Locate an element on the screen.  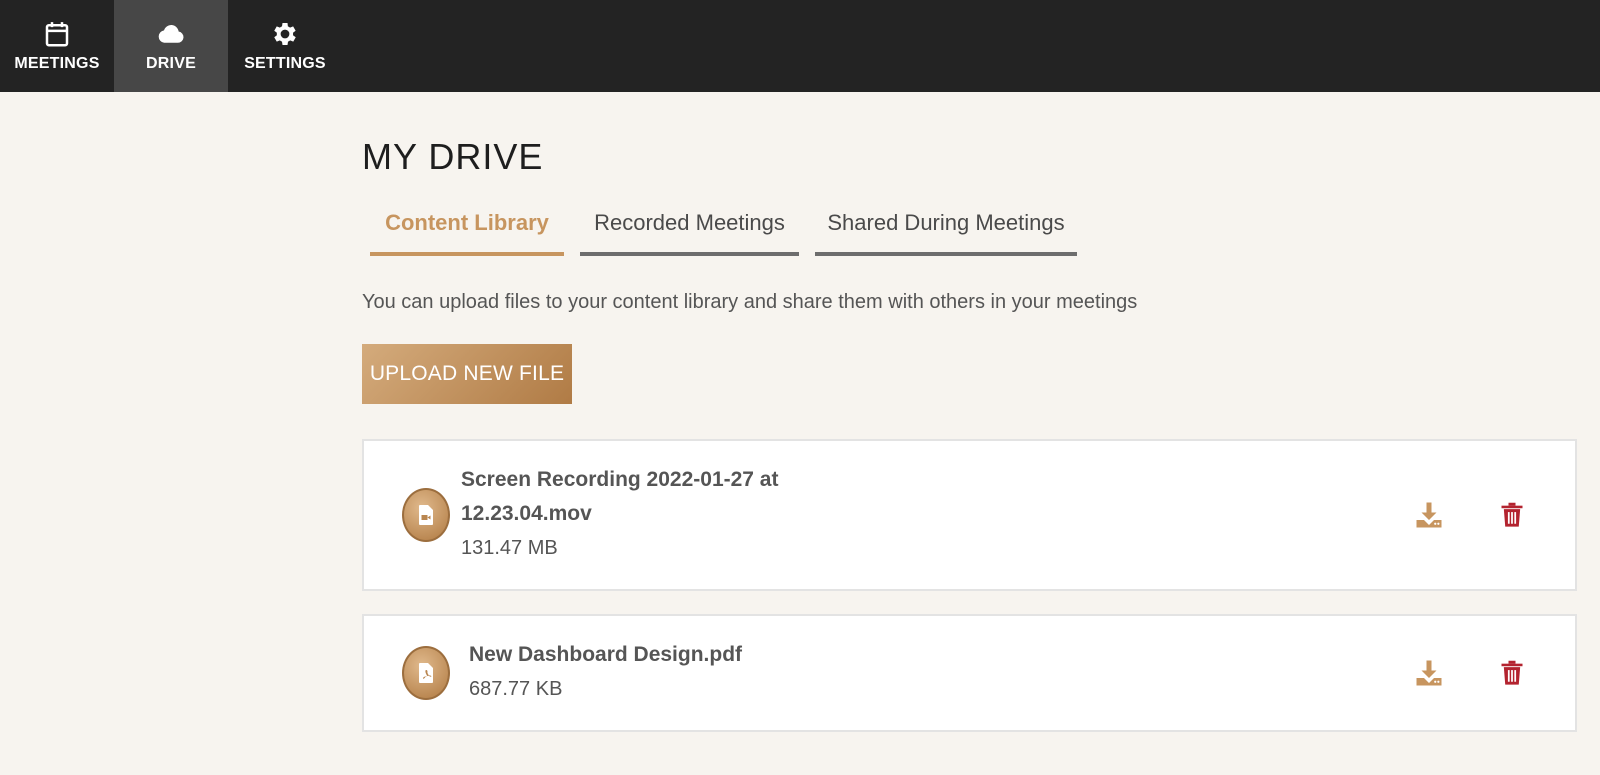
file-size: 131.47 MB is located at coordinates (509, 548).